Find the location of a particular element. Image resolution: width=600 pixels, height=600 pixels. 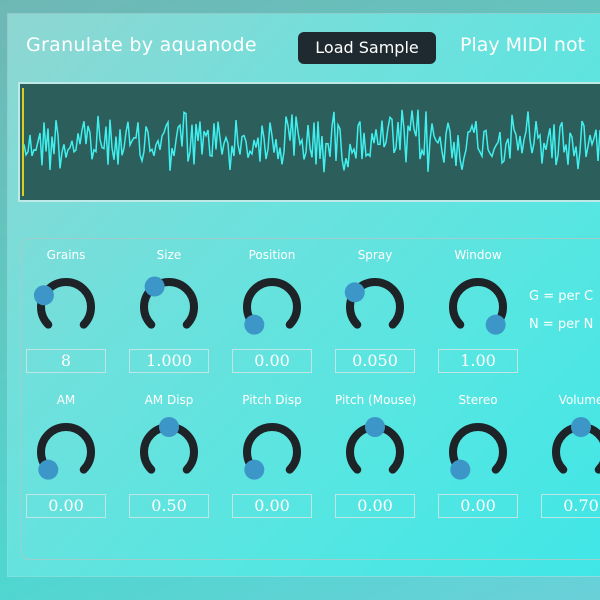

knob-size: Size 1.000 is located at coordinates (169, 310).